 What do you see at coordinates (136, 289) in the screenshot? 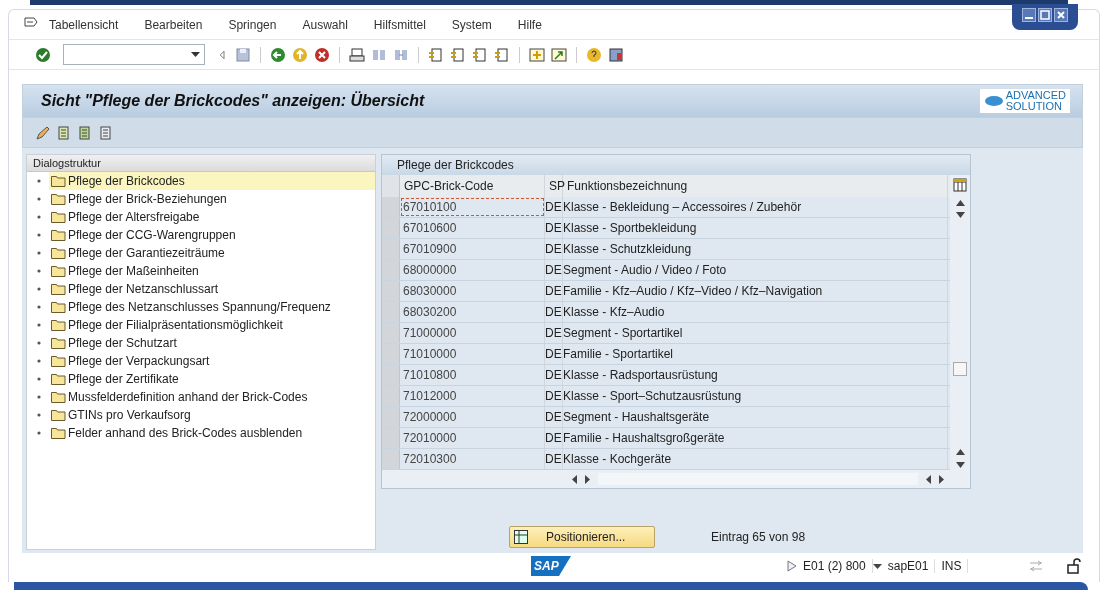
I see `tree-item: Pflege der Netzanschlussart` at bounding box center [136, 289].